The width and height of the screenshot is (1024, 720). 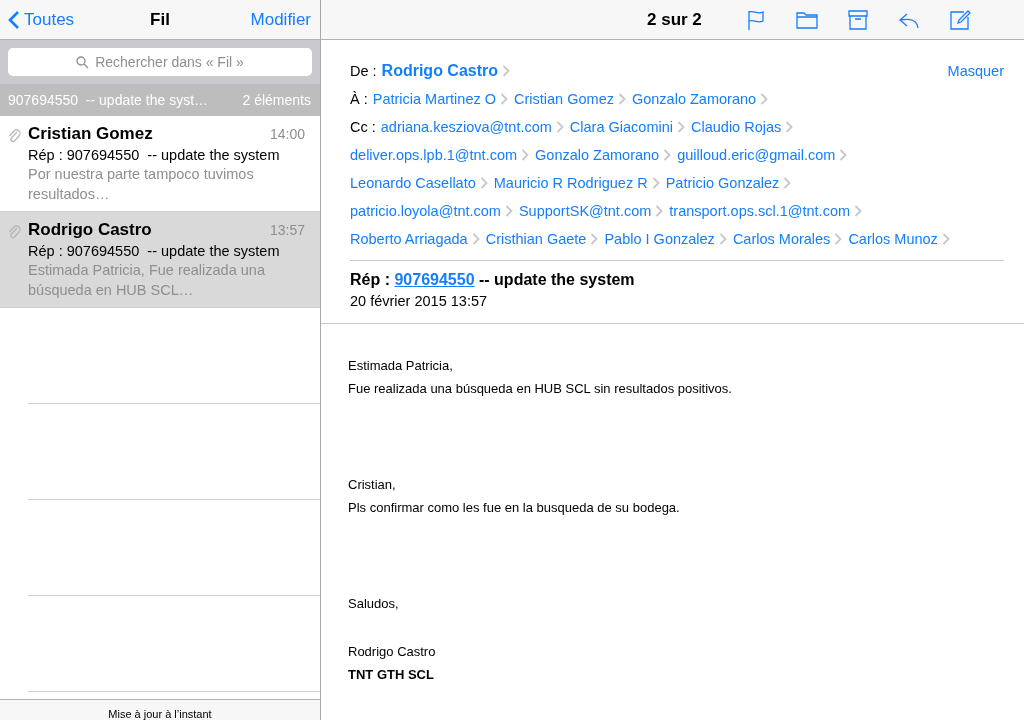 What do you see at coordinates (621, 127) in the screenshot?
I see `recipient-link: Clara Giacomini` at bounding box center [621, 127].